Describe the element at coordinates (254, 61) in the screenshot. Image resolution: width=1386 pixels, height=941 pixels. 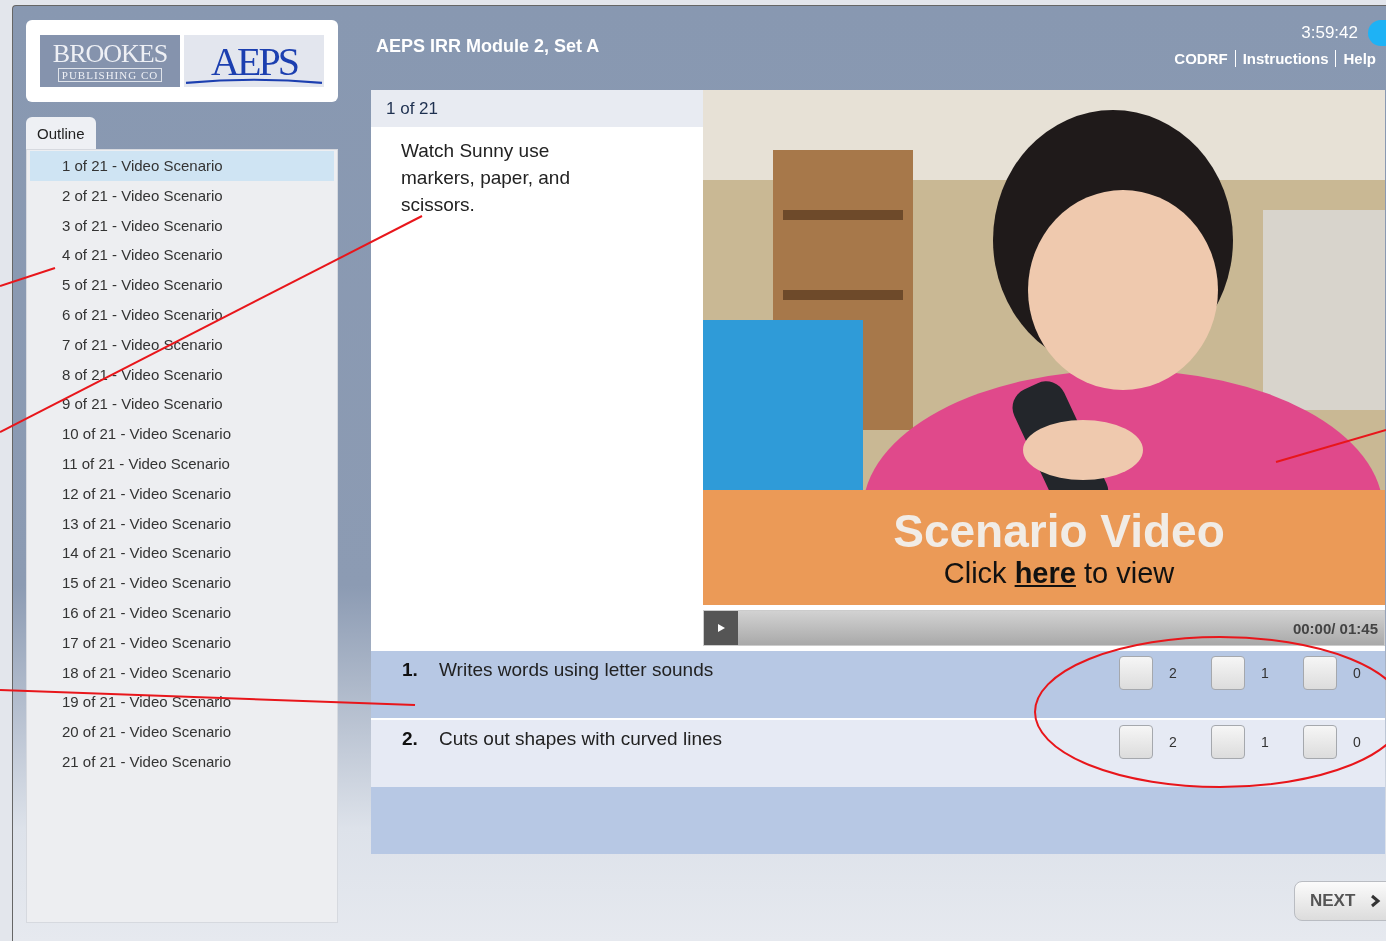
I see `product-logo: AEPS` at that location.